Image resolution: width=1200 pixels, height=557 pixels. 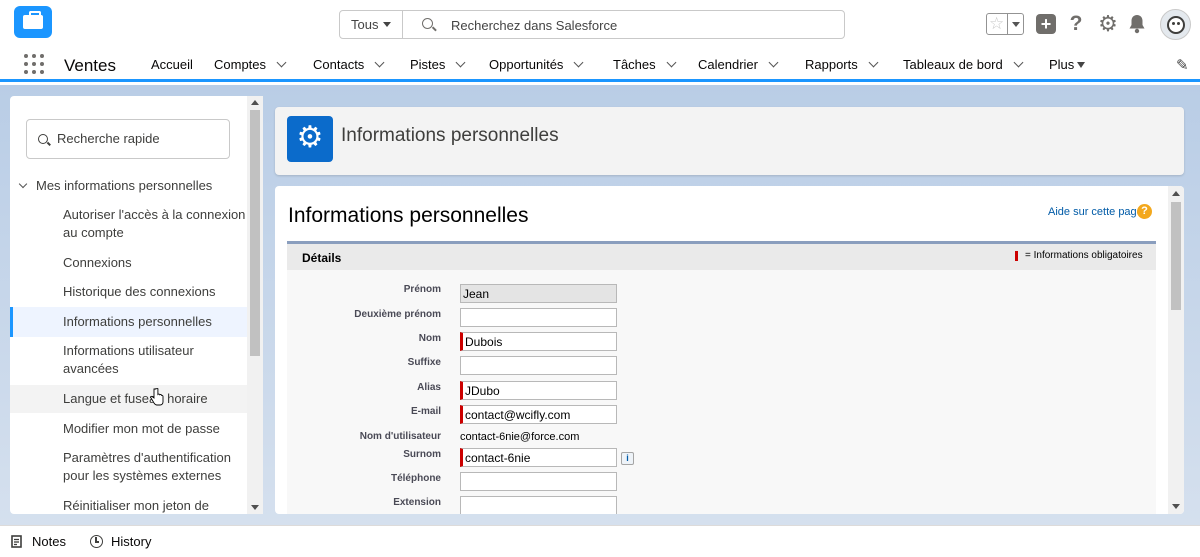 I want to click on sidebar-scrollbar, so click(x=255, y=305).